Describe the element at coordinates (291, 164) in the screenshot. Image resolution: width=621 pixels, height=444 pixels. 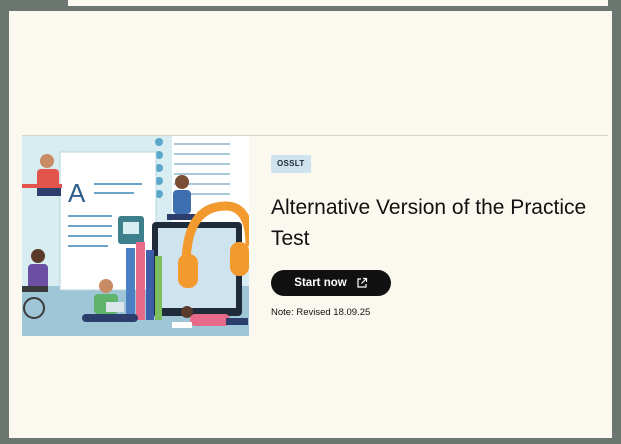
I see `category-badge: OSSLT` at that location.